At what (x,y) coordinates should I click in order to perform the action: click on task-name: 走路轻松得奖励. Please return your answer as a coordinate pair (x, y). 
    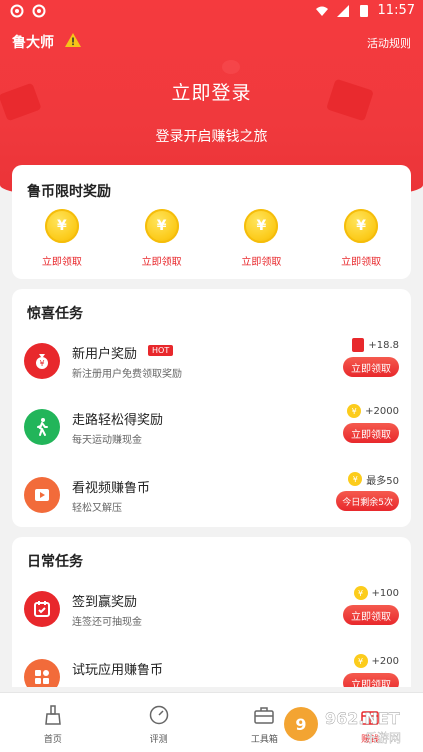
    Looking at the image, I should click on (118, 420).